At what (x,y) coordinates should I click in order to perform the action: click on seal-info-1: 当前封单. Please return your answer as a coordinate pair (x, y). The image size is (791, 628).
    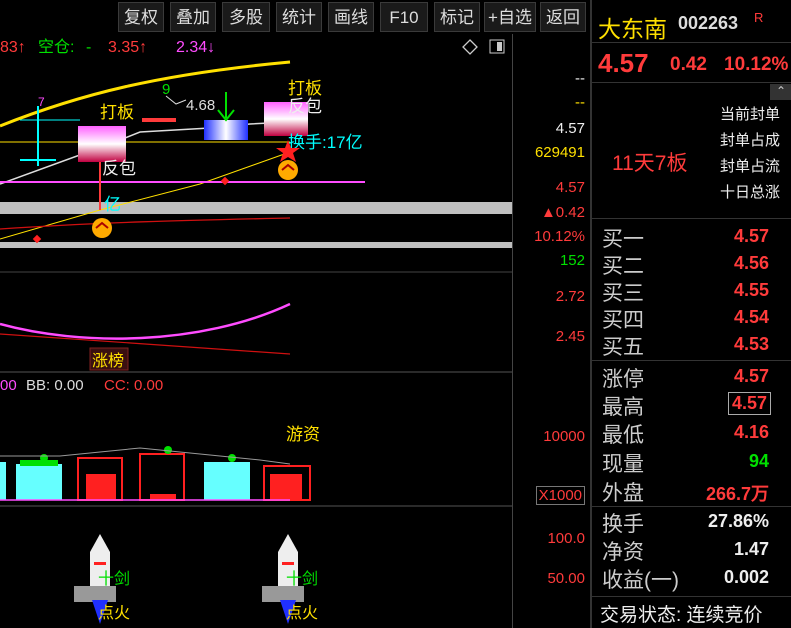
    Looking at the image, I should click on (750, 114).